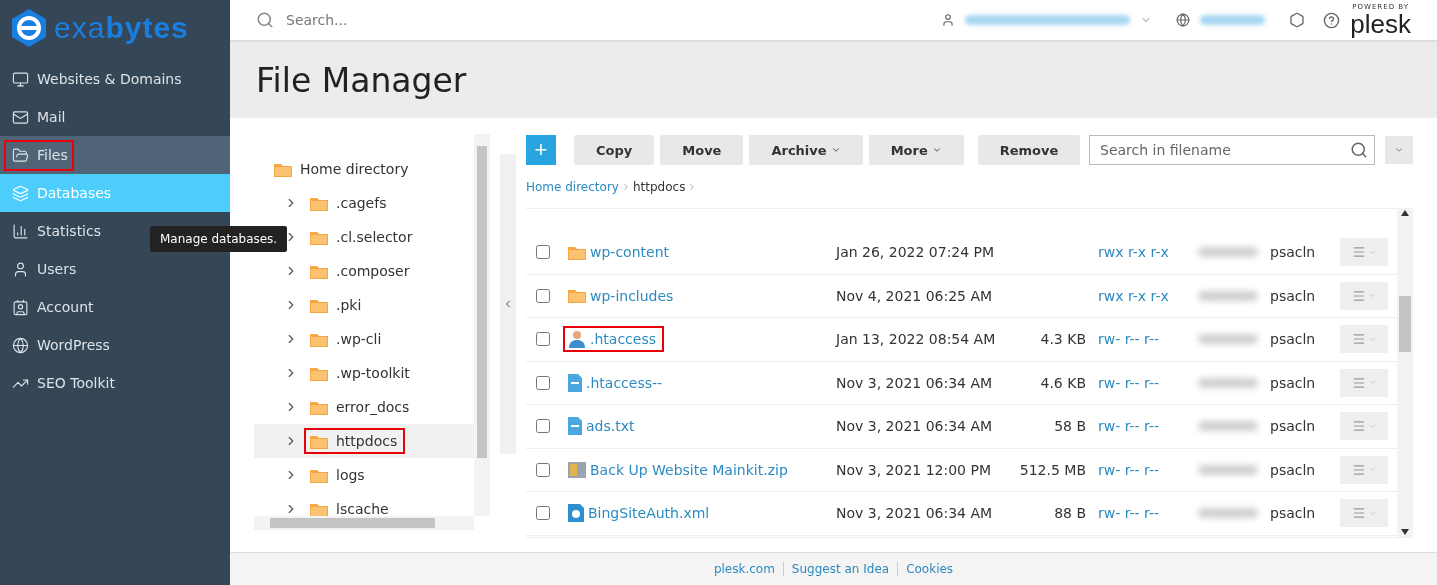 Image resolution: width=1437 pixels, height=585 pixels. What do you see at coordinates (1062, 382) in the screenshot?
I see `file-size: 4.6 KB` at bounding box center [1062, 382].